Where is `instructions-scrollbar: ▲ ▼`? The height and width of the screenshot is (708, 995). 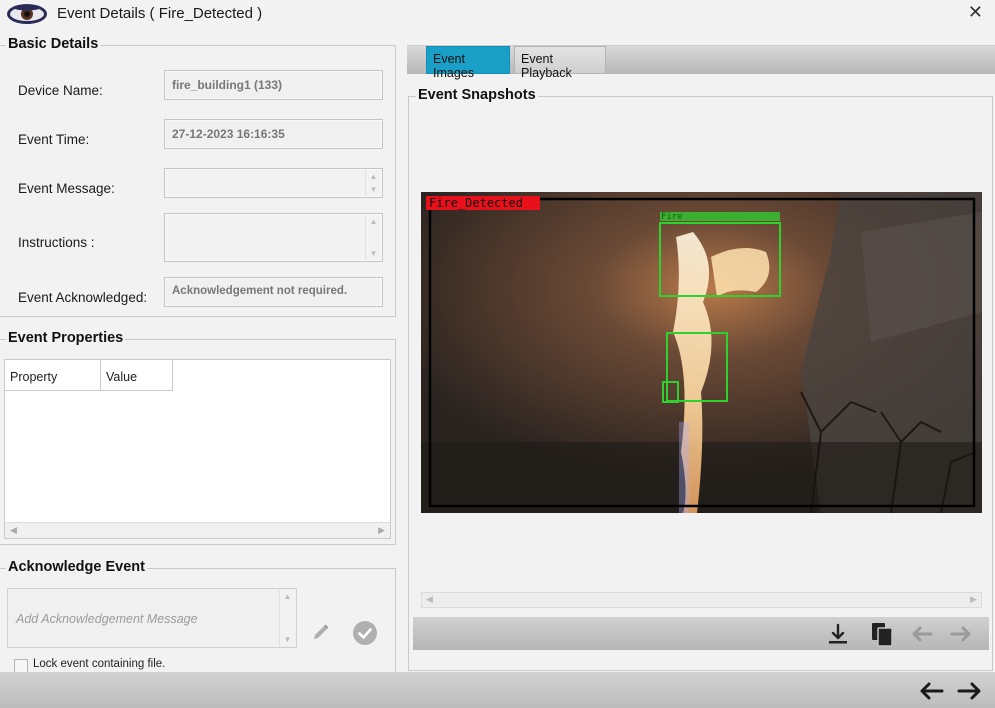
instructions-scrollbar: ▲ ▼ is located at coordinates (373, 237).